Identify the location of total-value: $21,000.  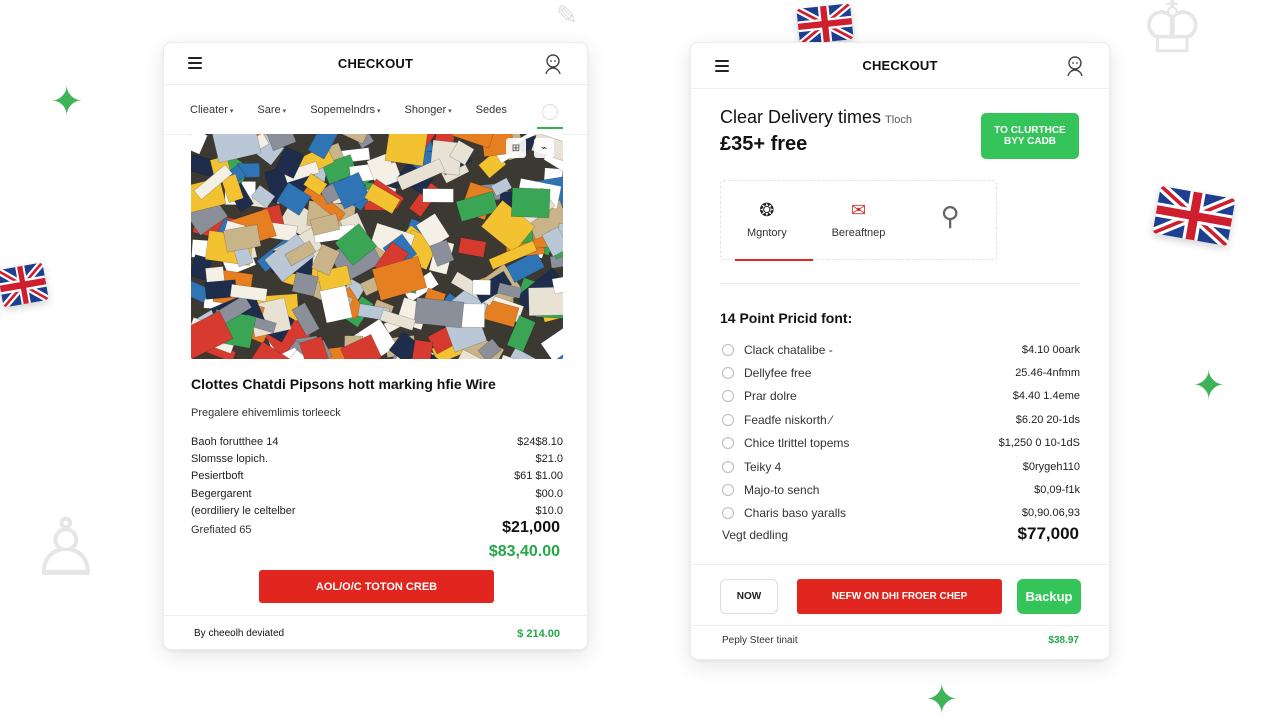
(531, 527).